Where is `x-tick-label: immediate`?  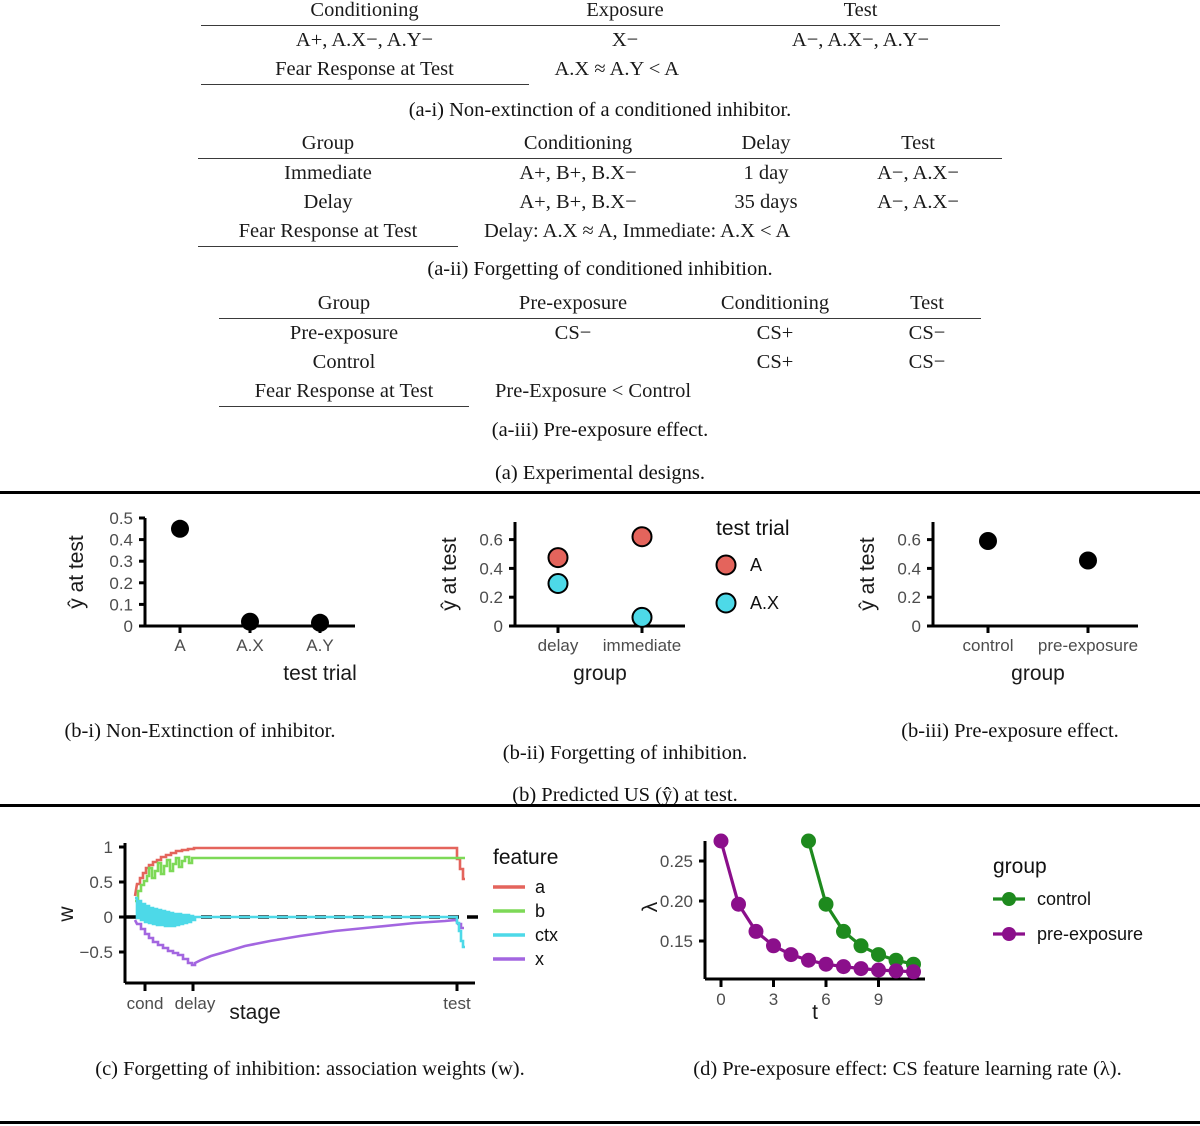 x-tick-label: immediate is located at coordinates (642, 645).